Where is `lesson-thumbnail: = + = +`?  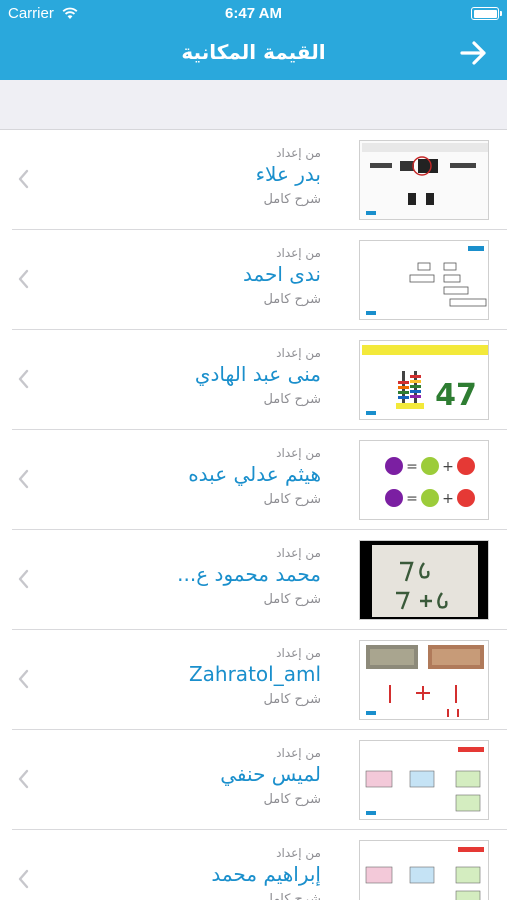 lesson-thumbnail: = + = + is located at coordinates (424, 480).